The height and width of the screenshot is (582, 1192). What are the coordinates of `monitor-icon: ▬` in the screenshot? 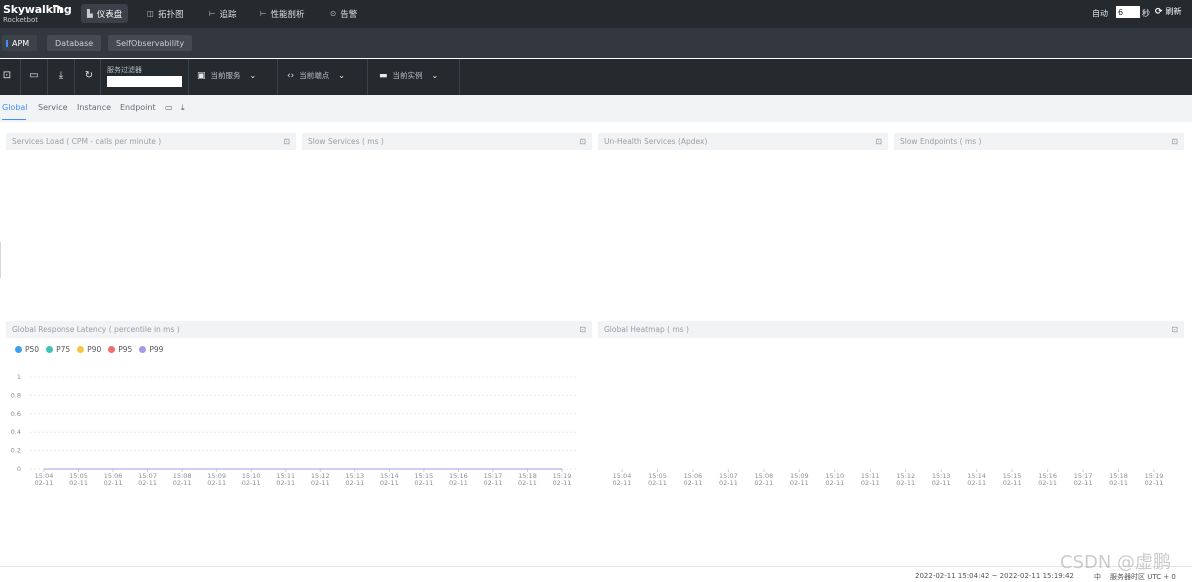 It's located at (383, 75).